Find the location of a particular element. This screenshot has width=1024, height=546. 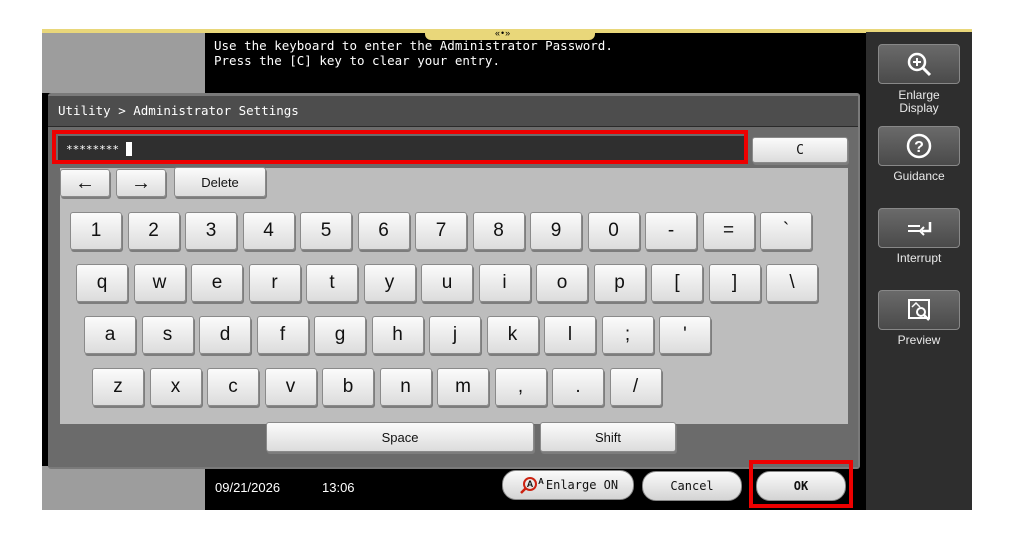

key-button: . is located at coordinates (578, 387).